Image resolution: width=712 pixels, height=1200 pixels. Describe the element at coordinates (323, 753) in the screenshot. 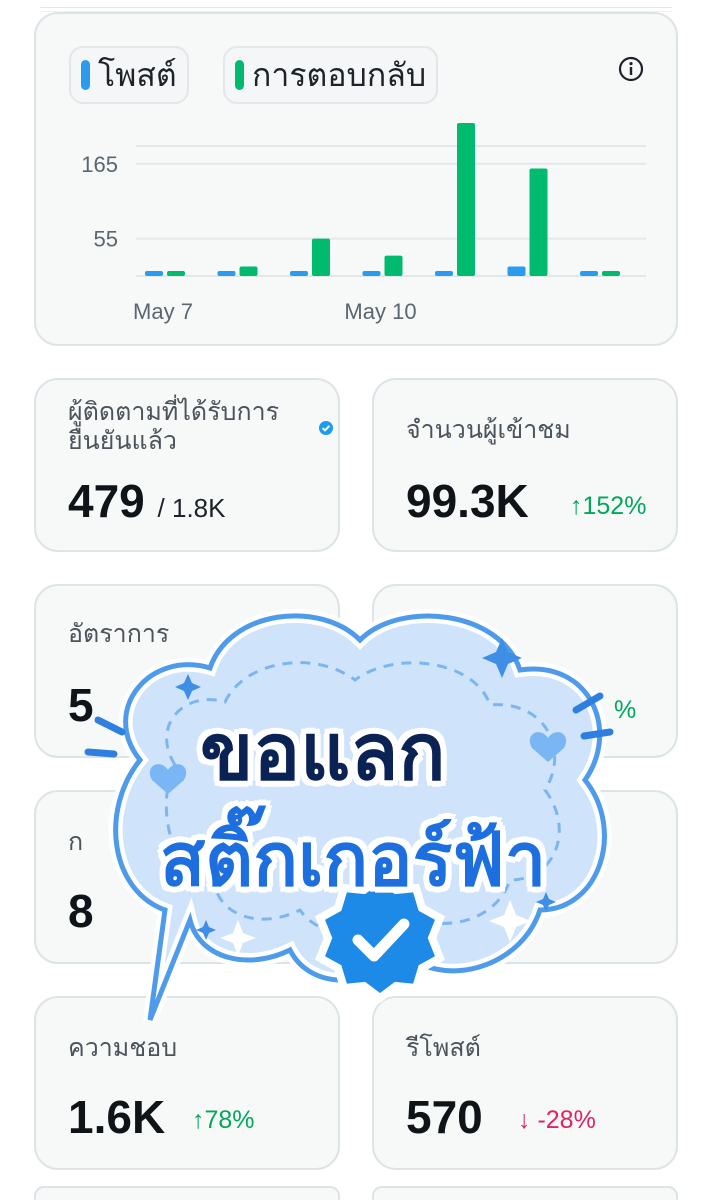

I see `sticker-text-line-1: ขอแลก` at that location.